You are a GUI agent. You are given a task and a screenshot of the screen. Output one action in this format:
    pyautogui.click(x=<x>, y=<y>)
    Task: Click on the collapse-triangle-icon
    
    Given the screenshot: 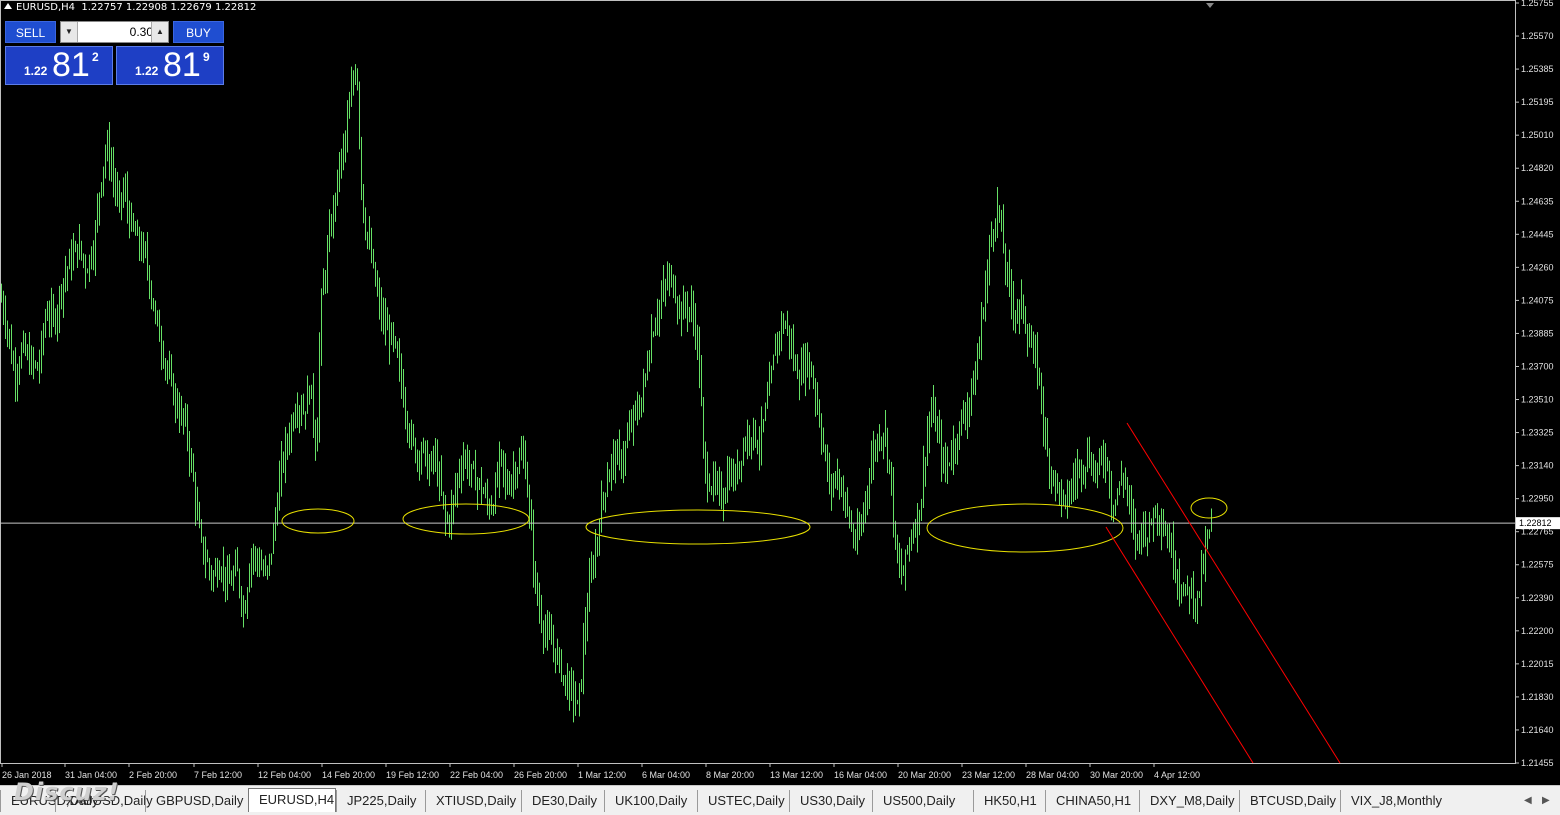 What is the action you would take?
    pyautogui.click(x=8, y=6)
    